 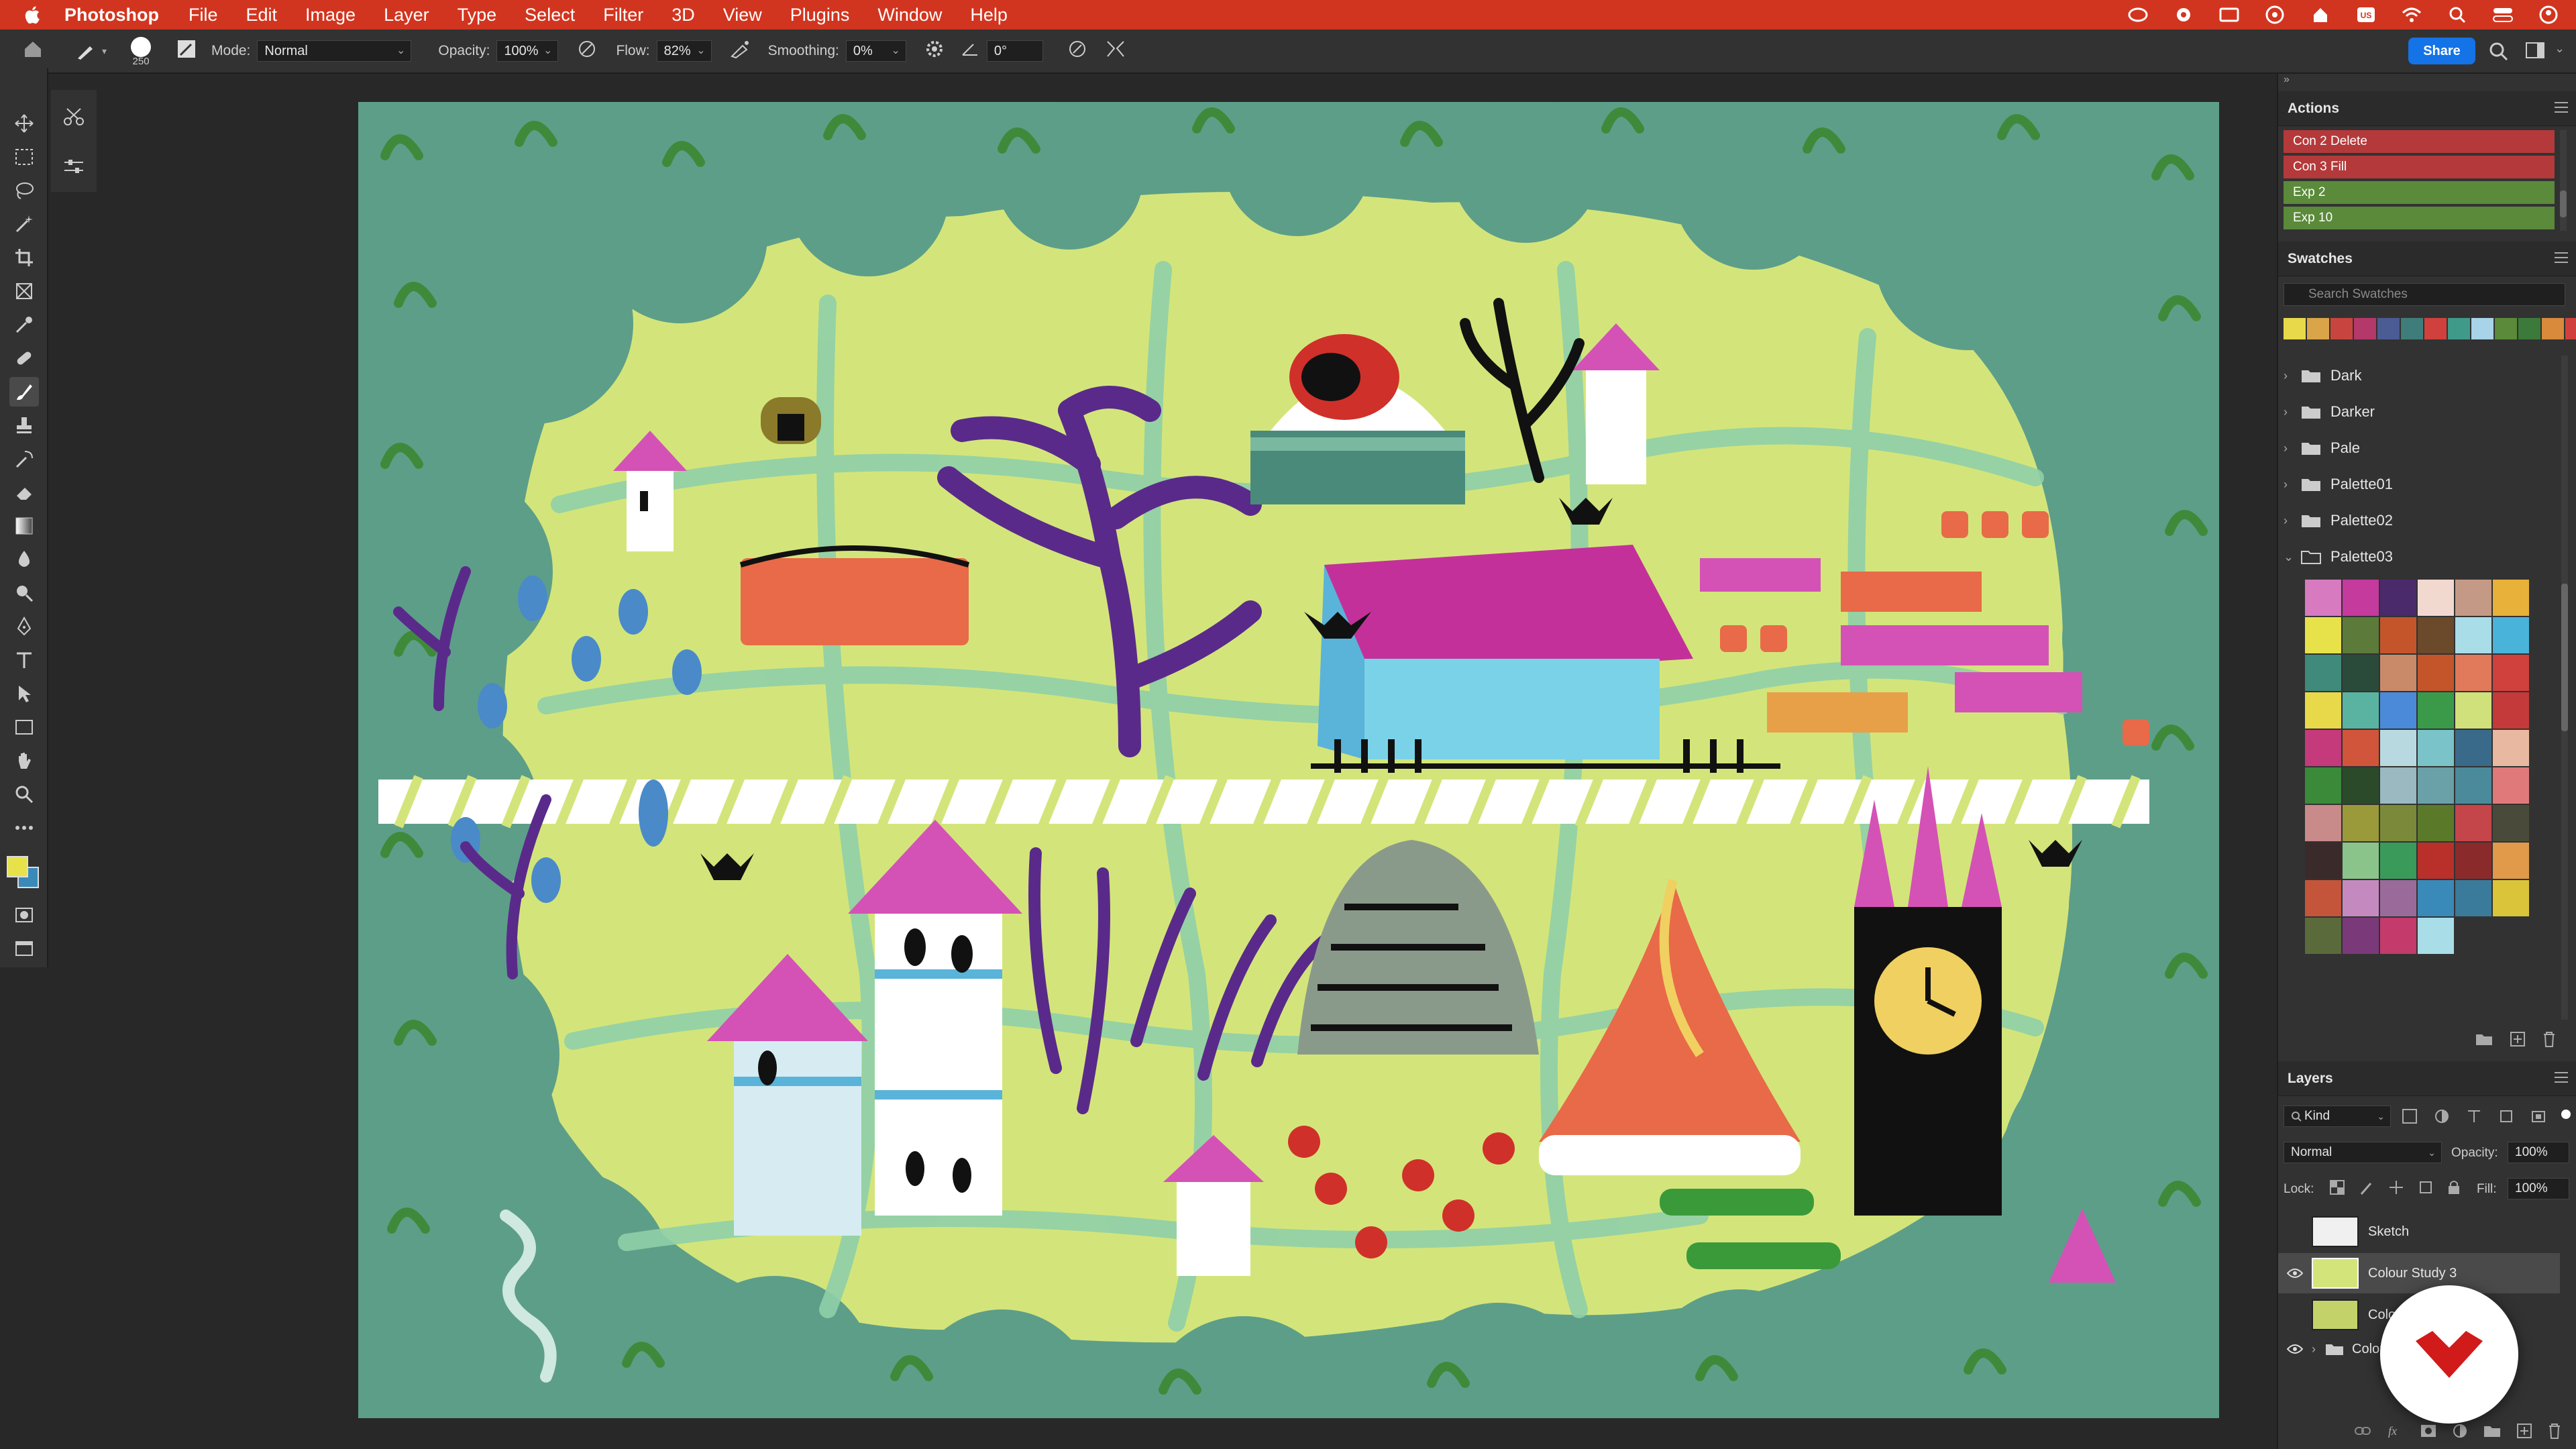 I want to click on menu-image: Image, so click(x=330, y=15).